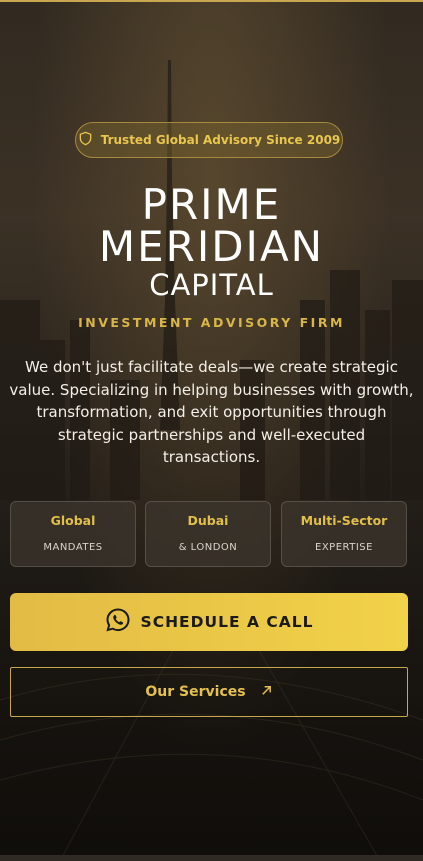 The height and width of the screenshot is (861, 423). Describe the element at coordinates (208, 534) in the screenshot. I see `stat-card-dubai: Dubai & LONDON` at that location.